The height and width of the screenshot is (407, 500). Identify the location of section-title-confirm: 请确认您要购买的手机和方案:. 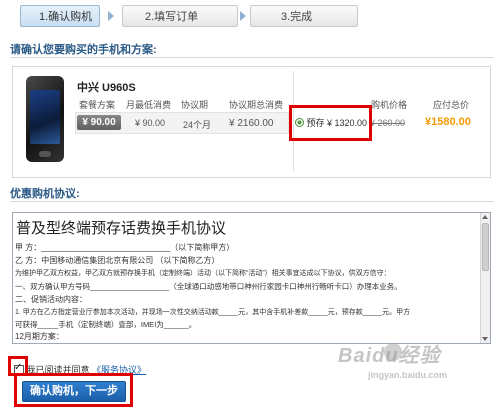
(83, 50).